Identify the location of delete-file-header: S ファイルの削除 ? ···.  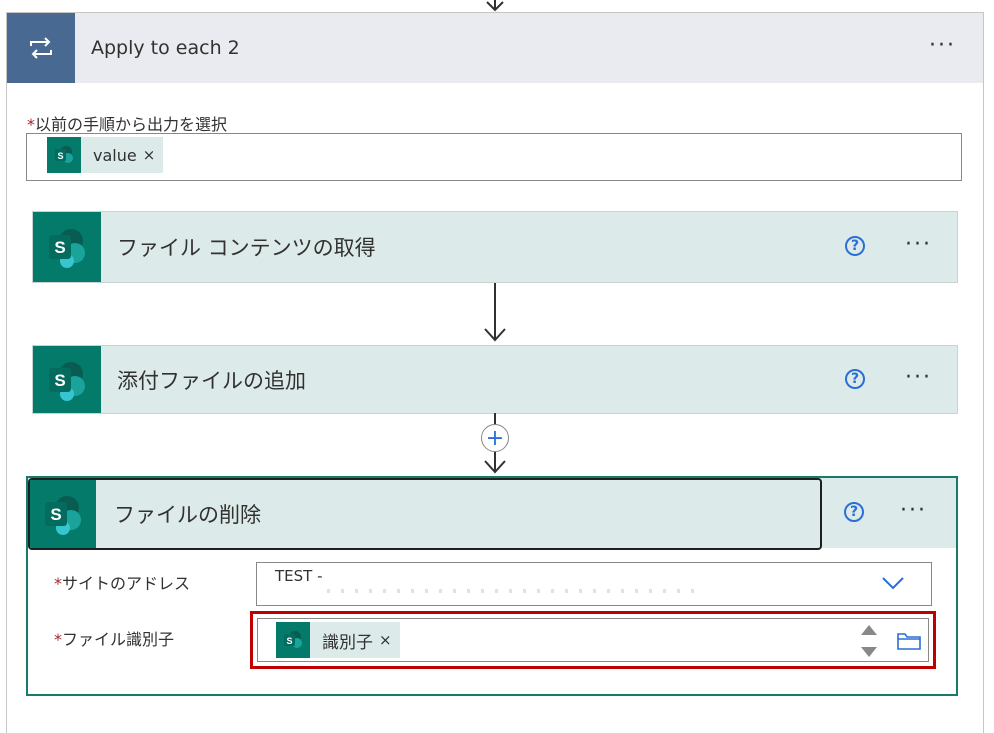
(492, 514).